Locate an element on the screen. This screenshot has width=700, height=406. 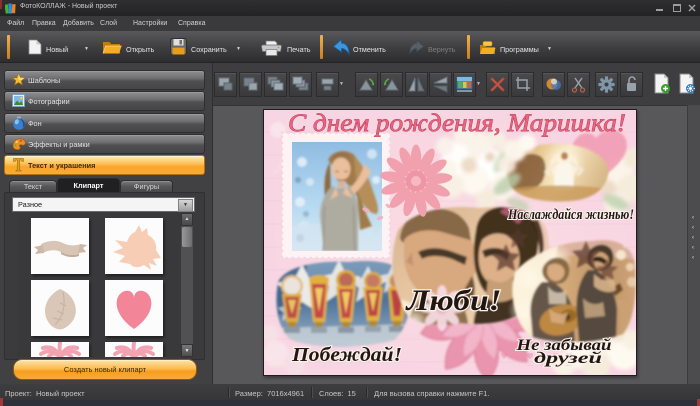
svg-text: Люби! is located at coordinates (452, 300).